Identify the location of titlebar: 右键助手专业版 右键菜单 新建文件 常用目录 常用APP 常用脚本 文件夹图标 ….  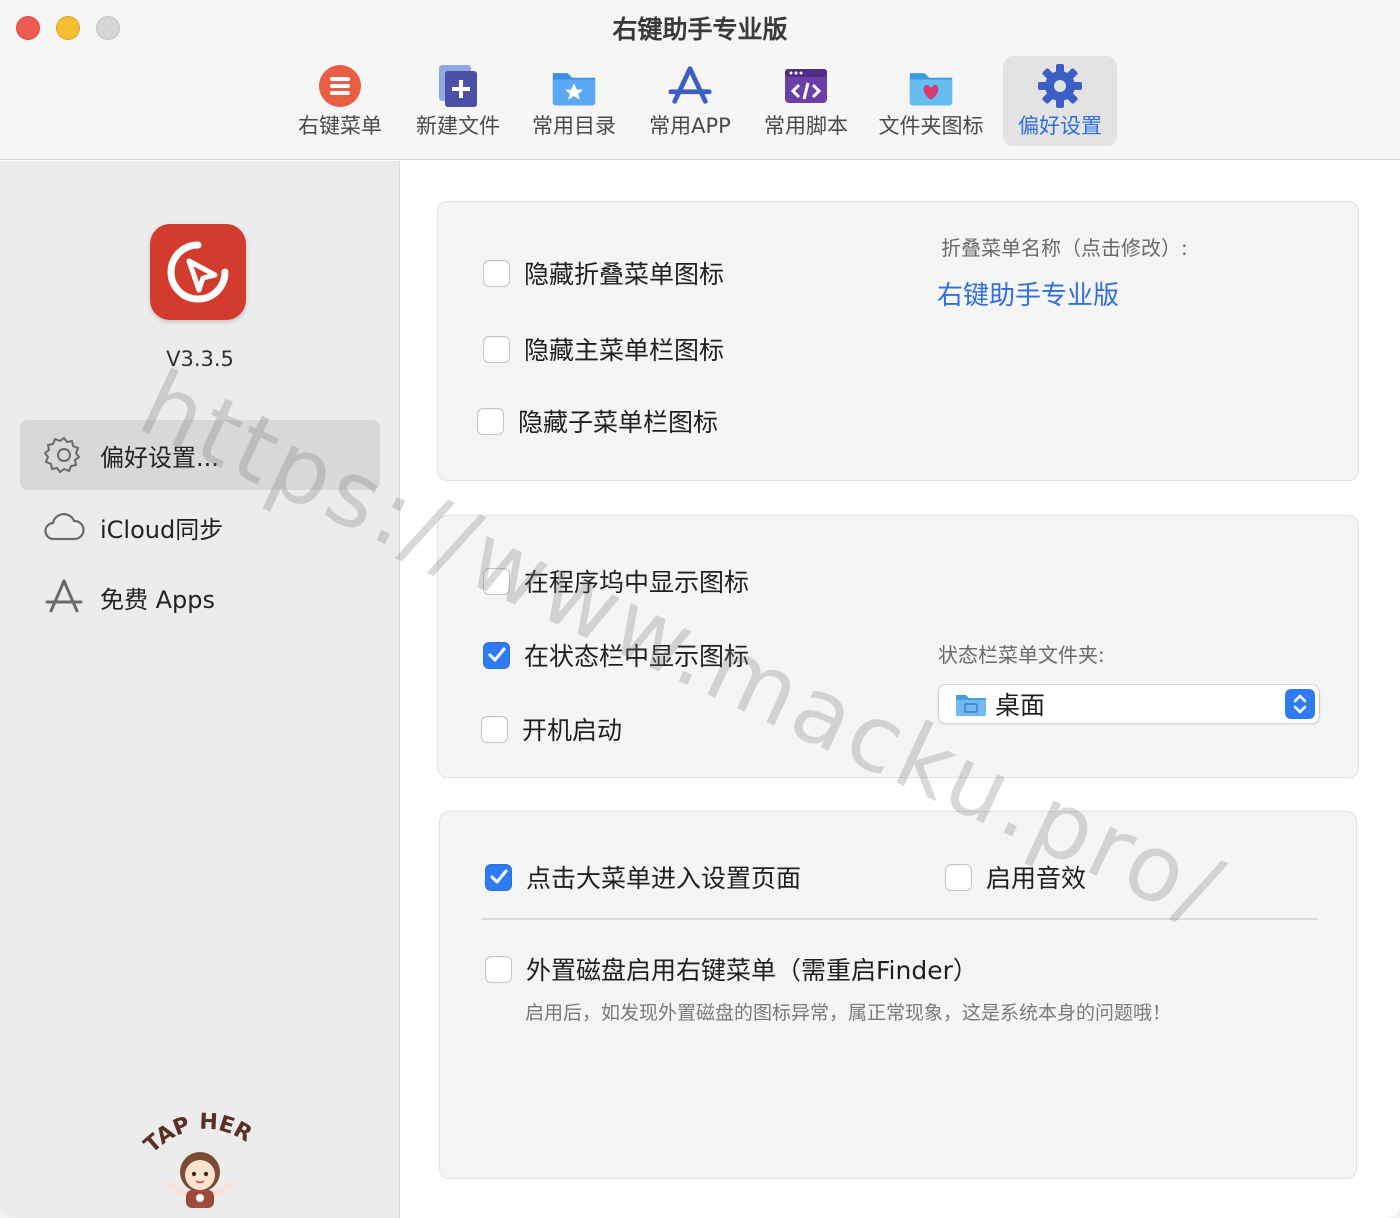
(700, 80).